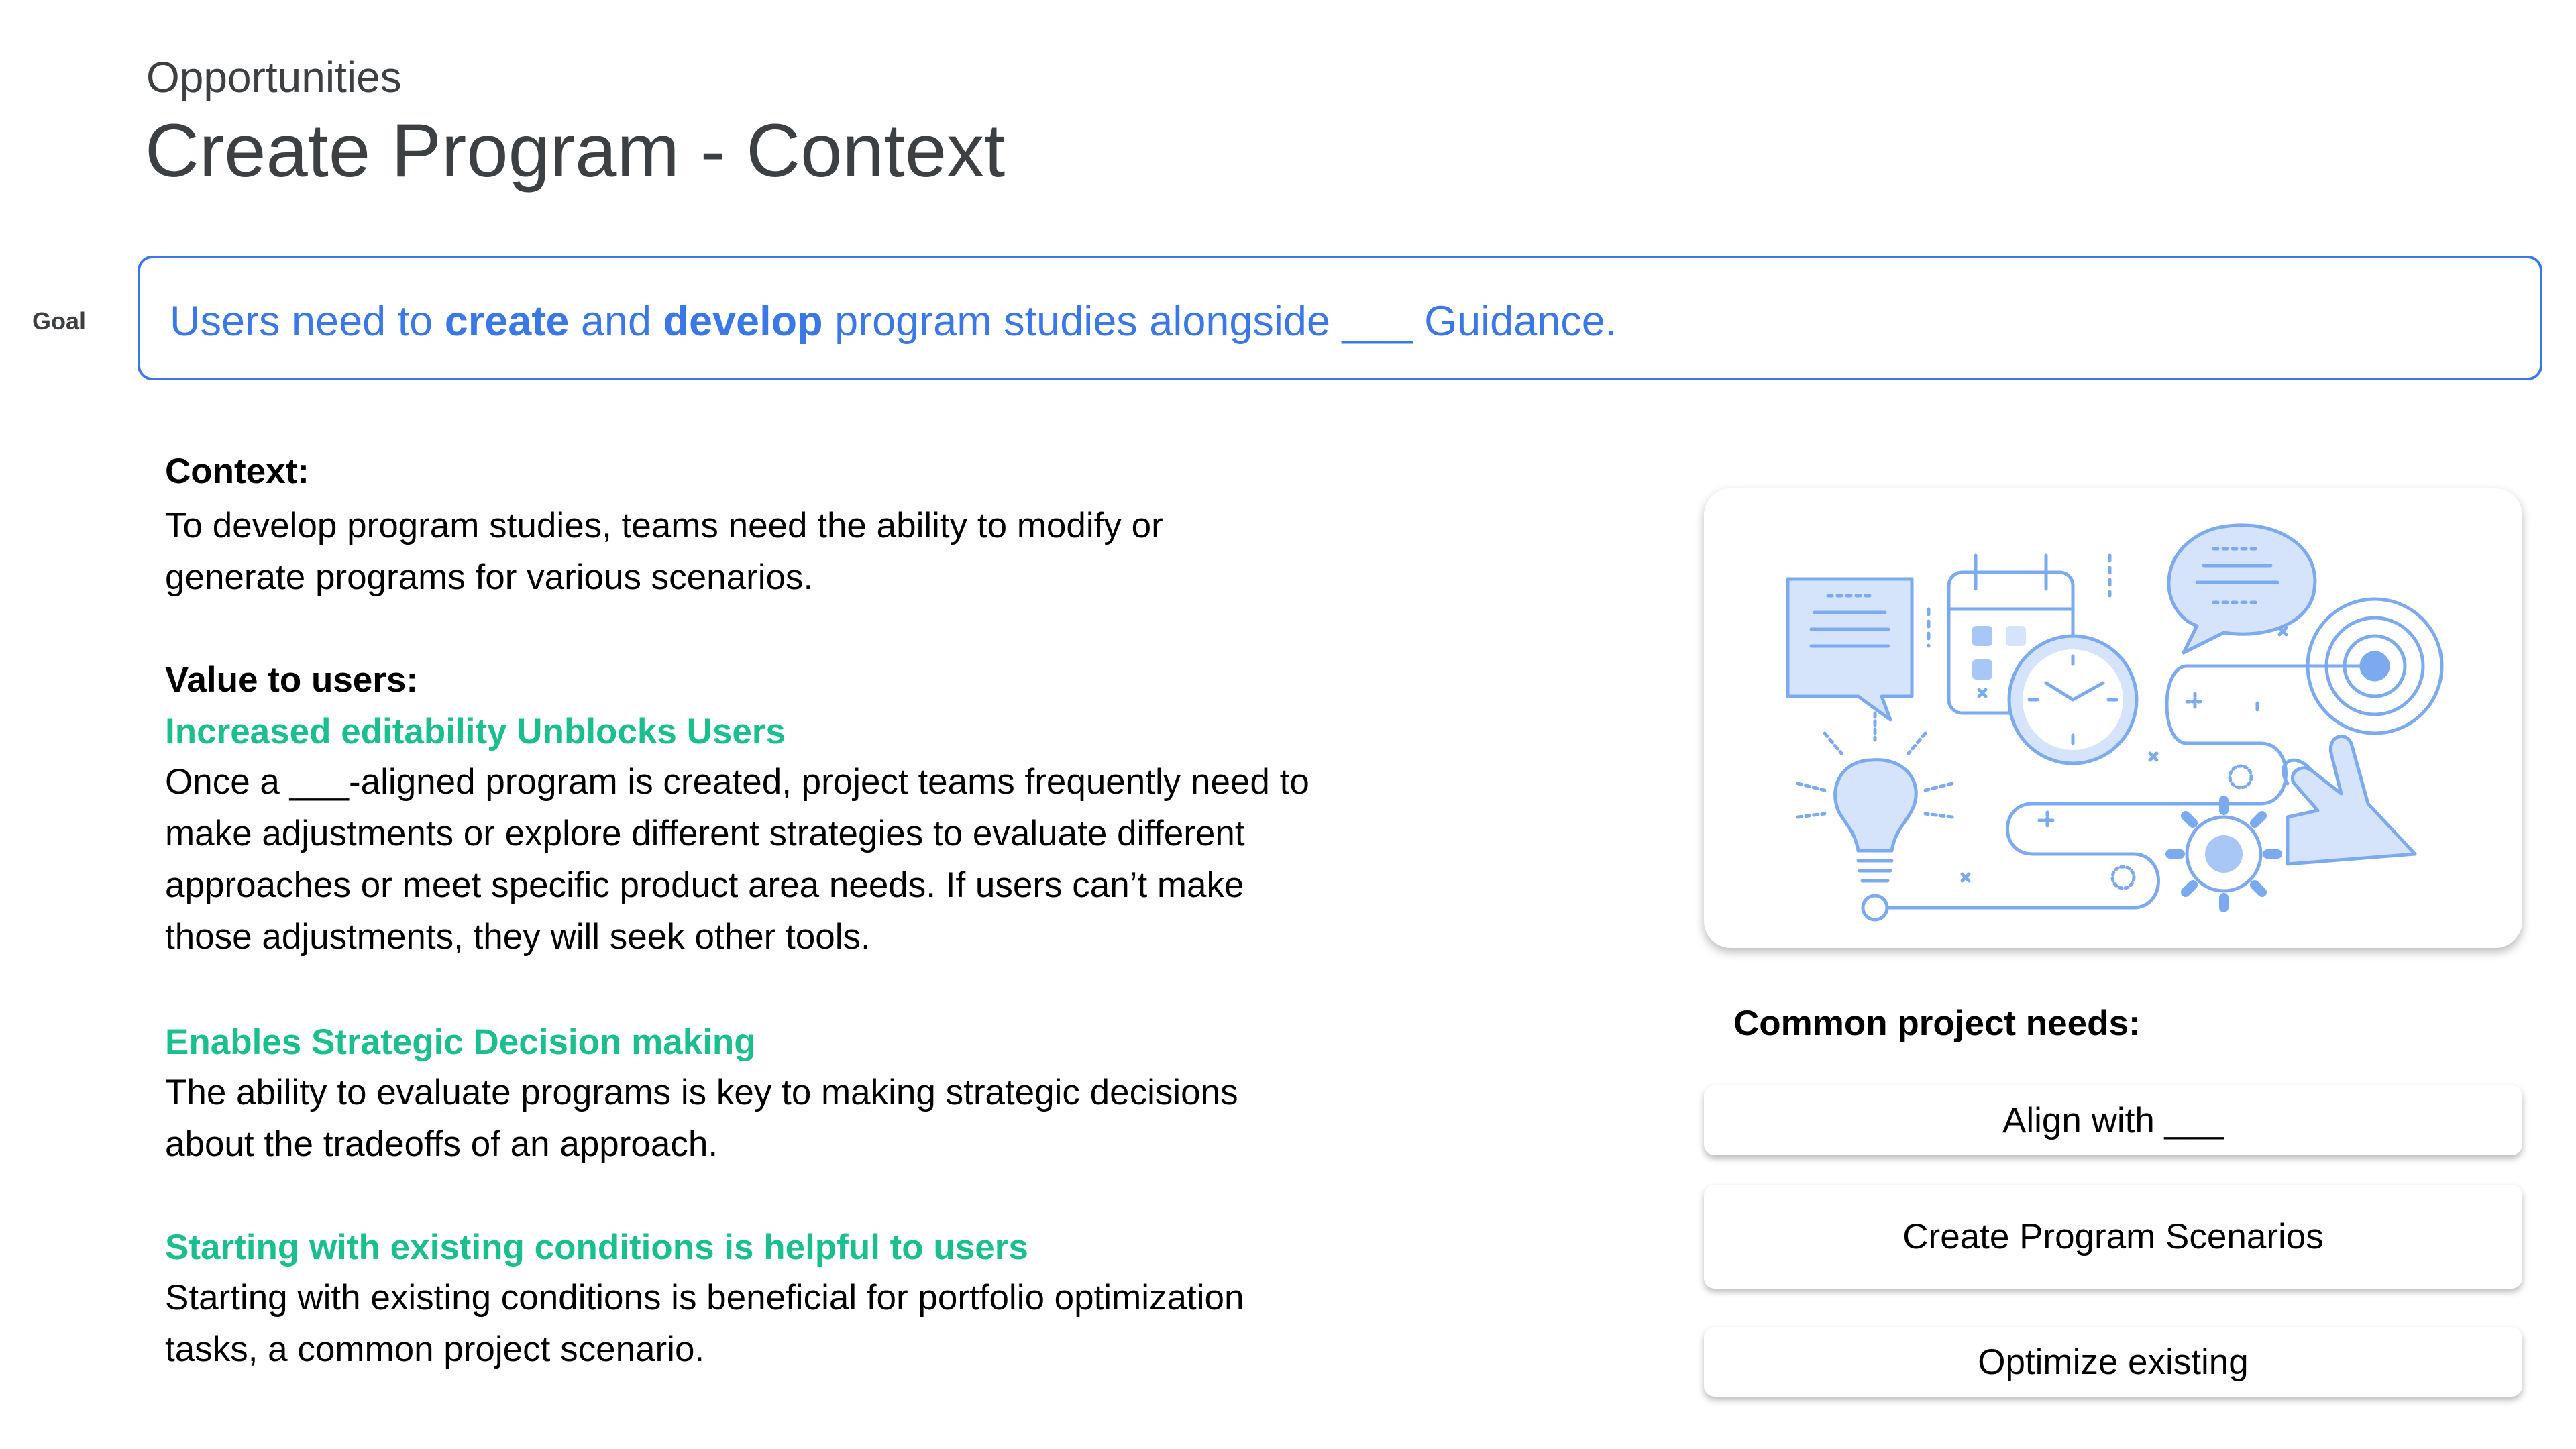  What do you see at coordinates (307, 321) in the screenshot?
I see `goal-text-part: Users need to` at bounding box center [307, 321].